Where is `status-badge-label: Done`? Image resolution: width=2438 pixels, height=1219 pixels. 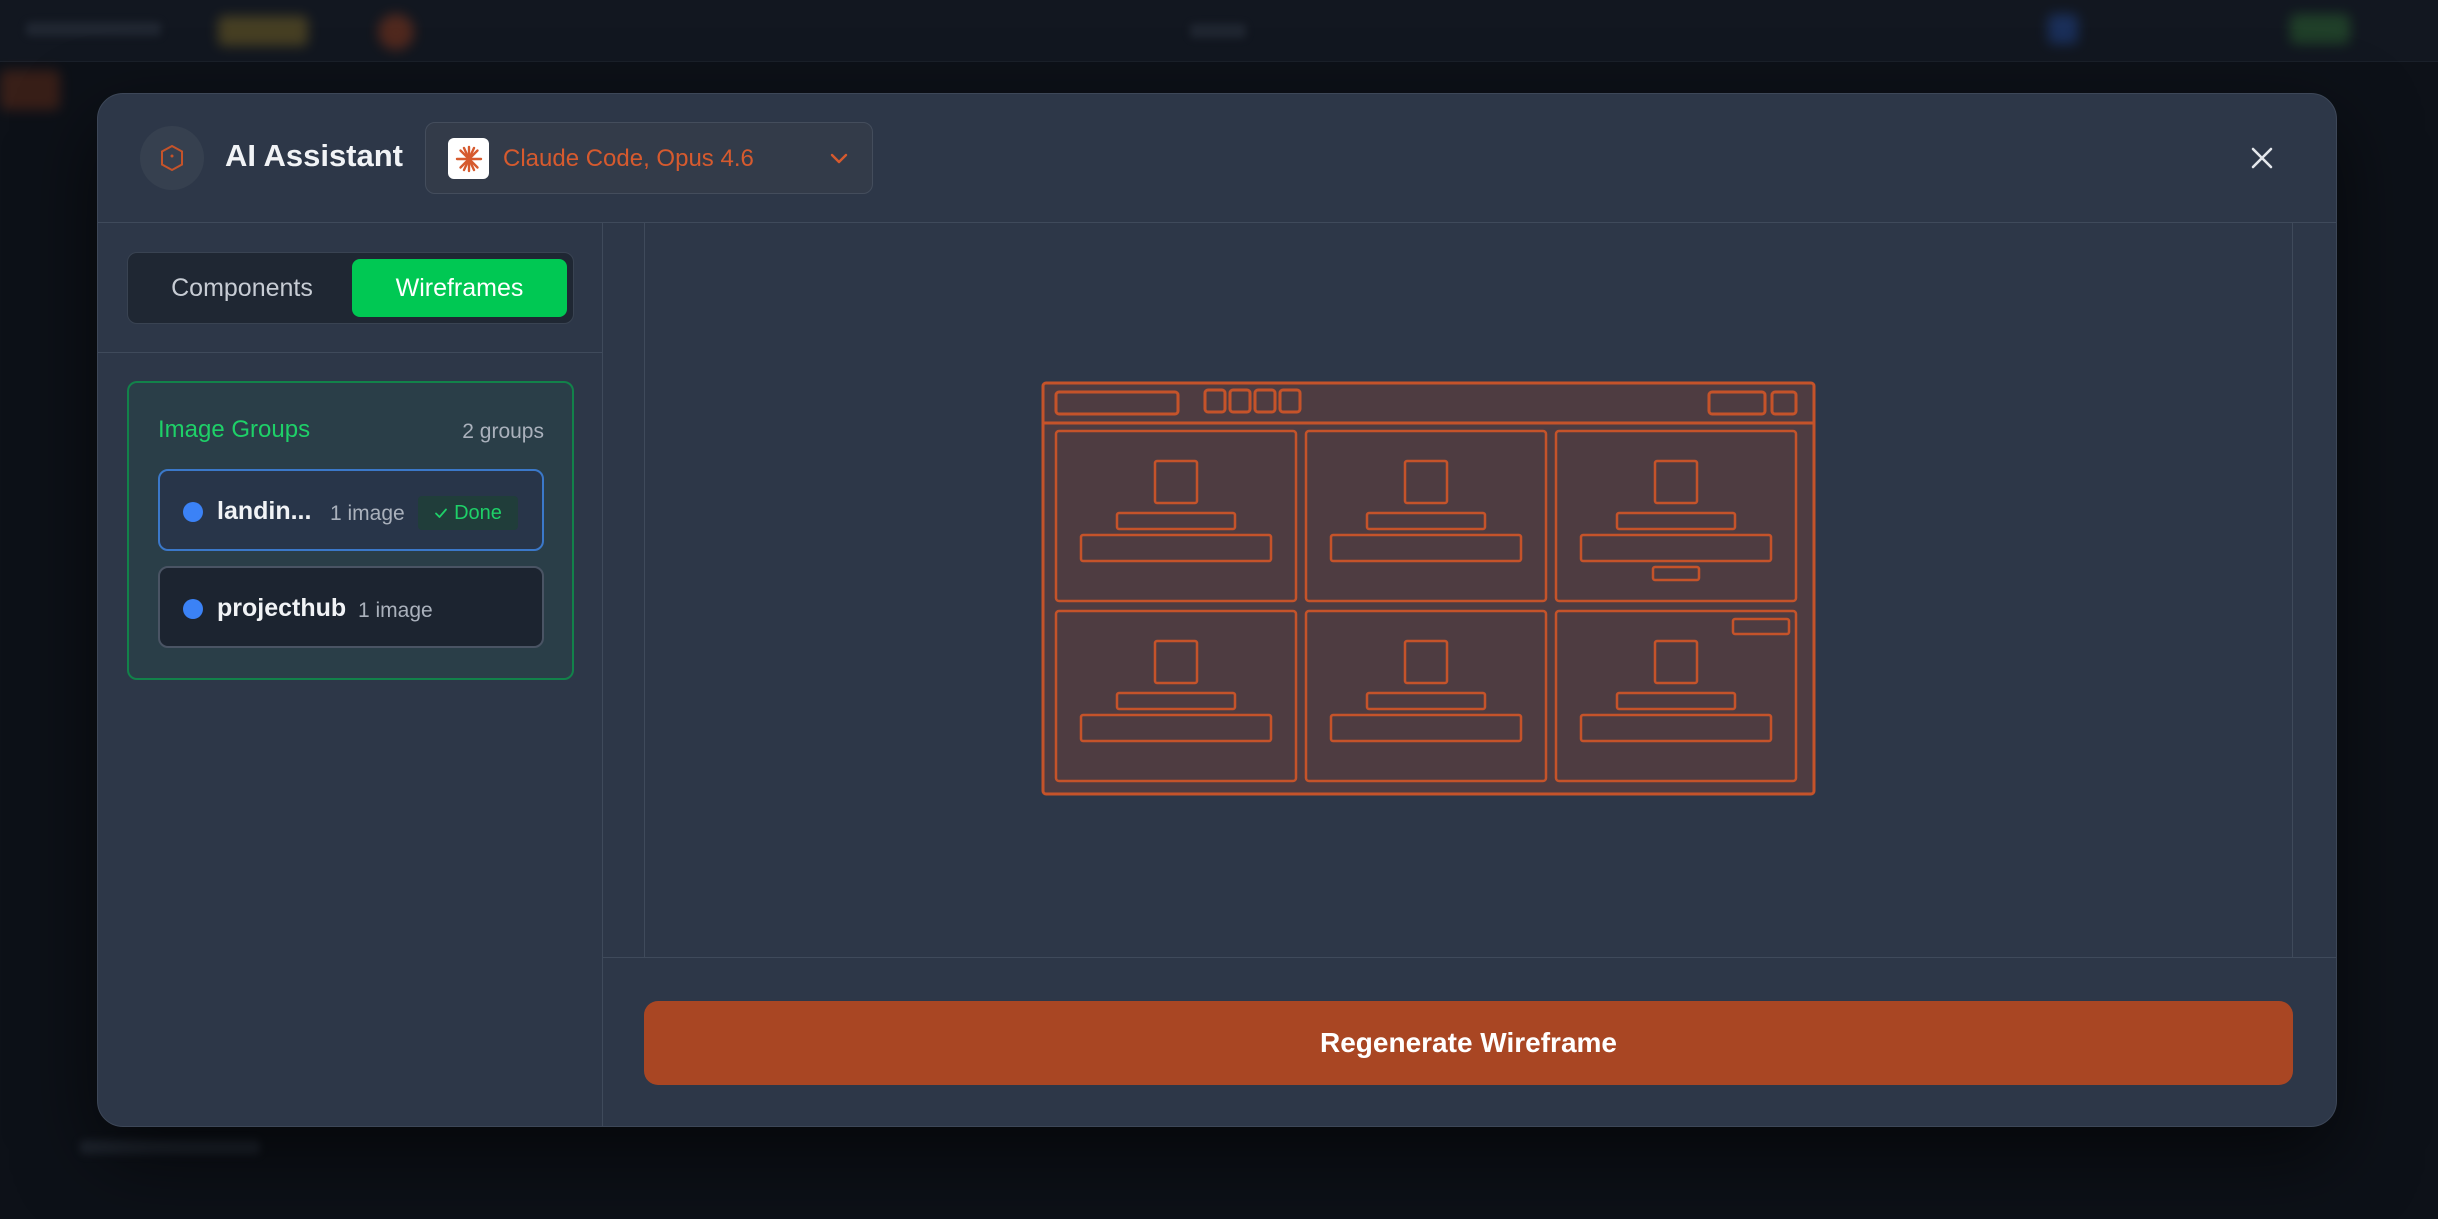 status-badge-label: Done is located at coordinates (478, 512).